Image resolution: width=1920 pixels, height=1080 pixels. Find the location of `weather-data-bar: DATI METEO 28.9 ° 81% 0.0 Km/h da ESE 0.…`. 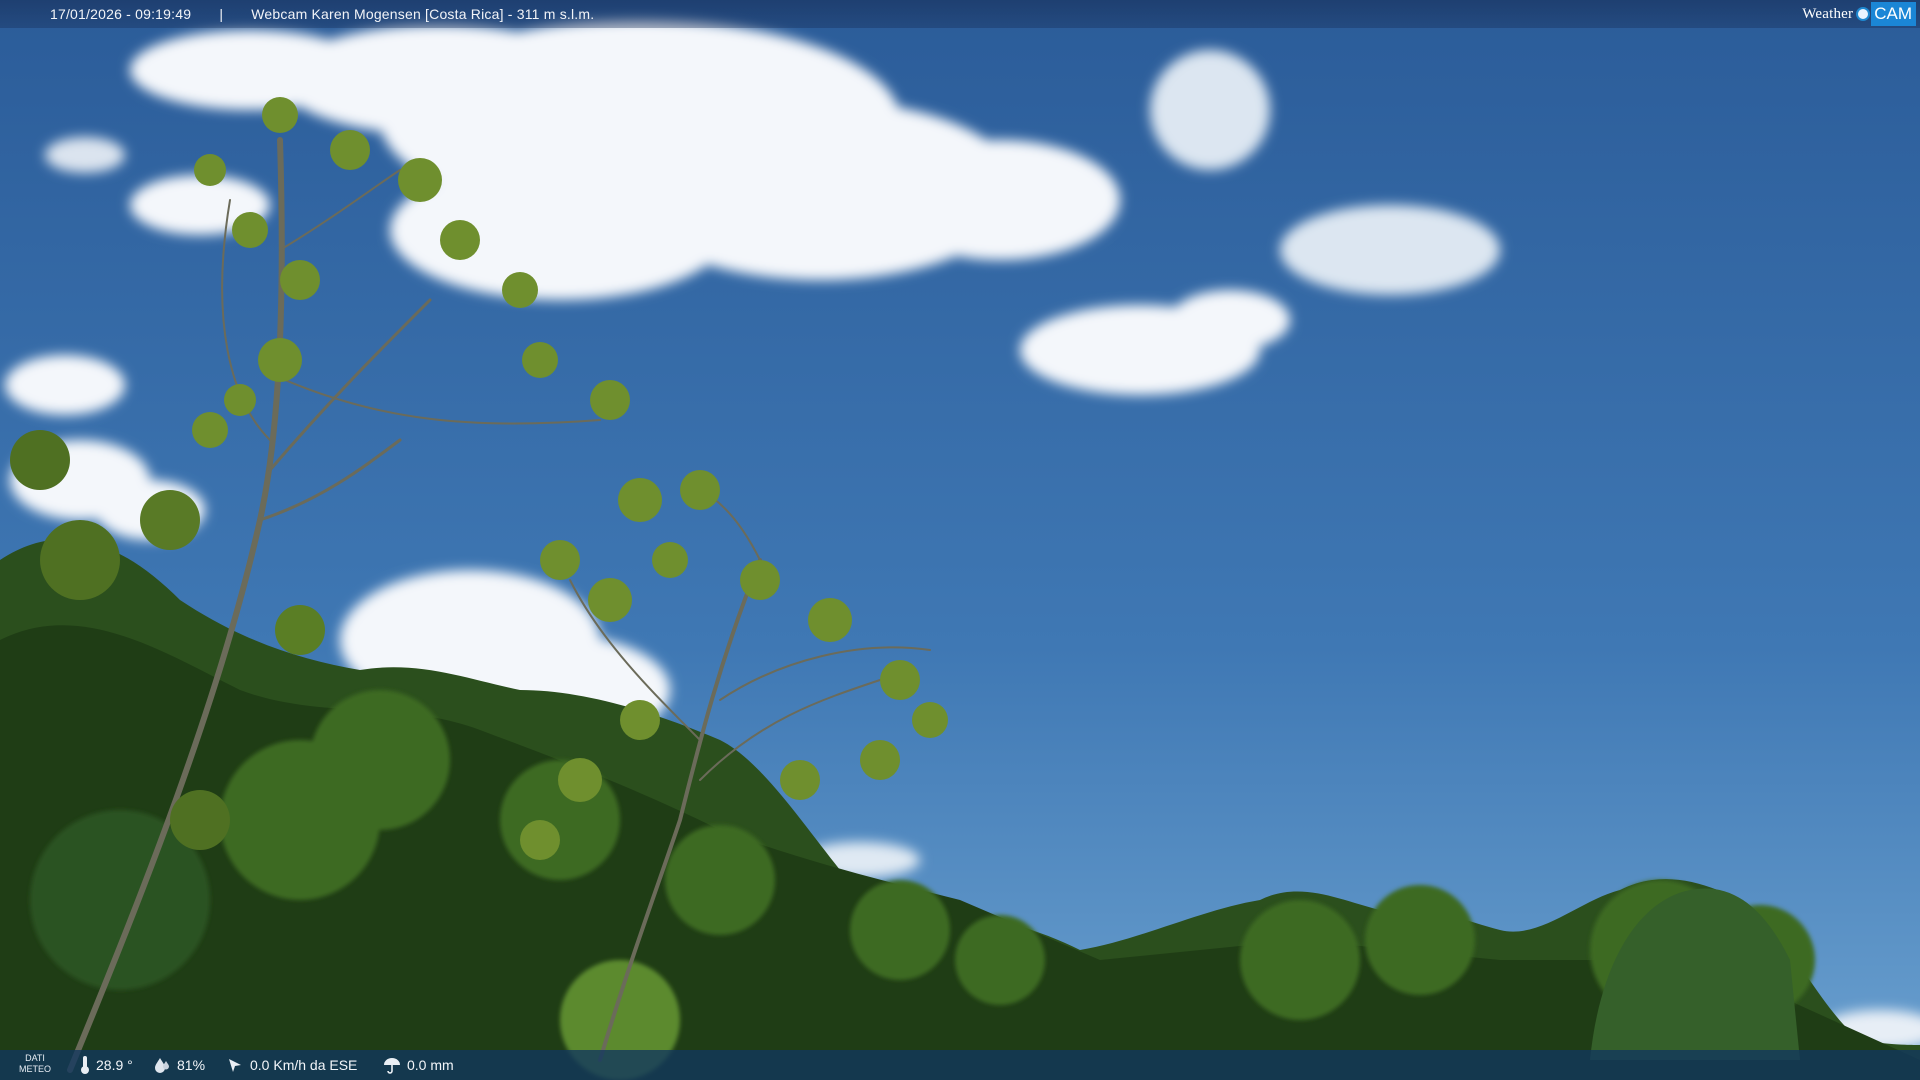

weather-data-bar: DATI METEO 28.9 ° 81% 0.0 Km/h da ESE 0.… is located at coordinates (960, 1065).